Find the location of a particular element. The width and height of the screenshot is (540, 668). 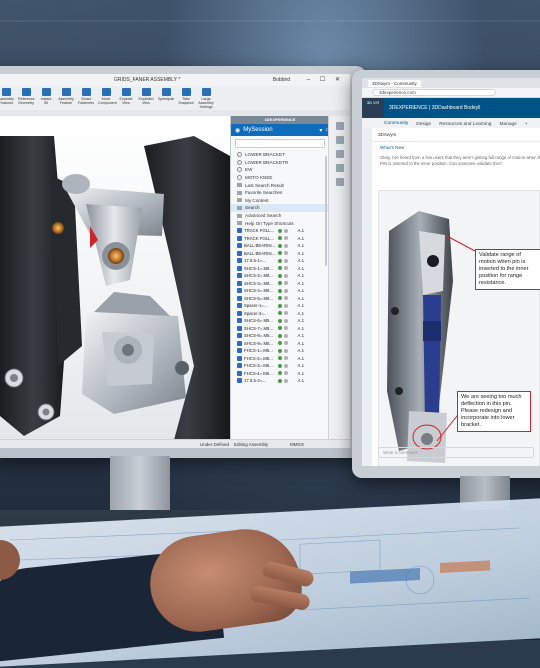

file-row: SHCS-4=.M5... A.1 is located at coordinates (280, 291).